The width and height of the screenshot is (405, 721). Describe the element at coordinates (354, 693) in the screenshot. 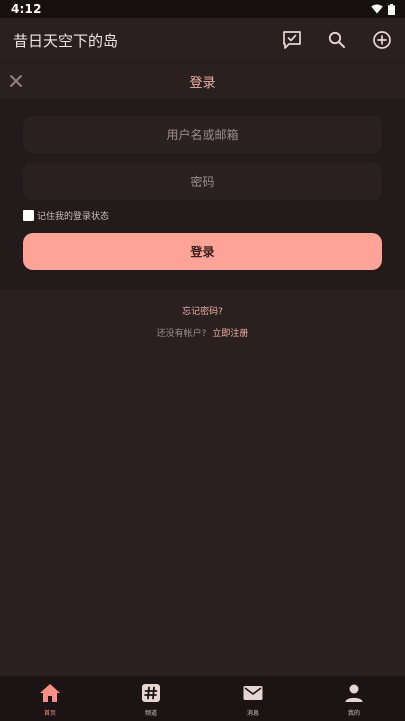

I see `person-icon` at that location.